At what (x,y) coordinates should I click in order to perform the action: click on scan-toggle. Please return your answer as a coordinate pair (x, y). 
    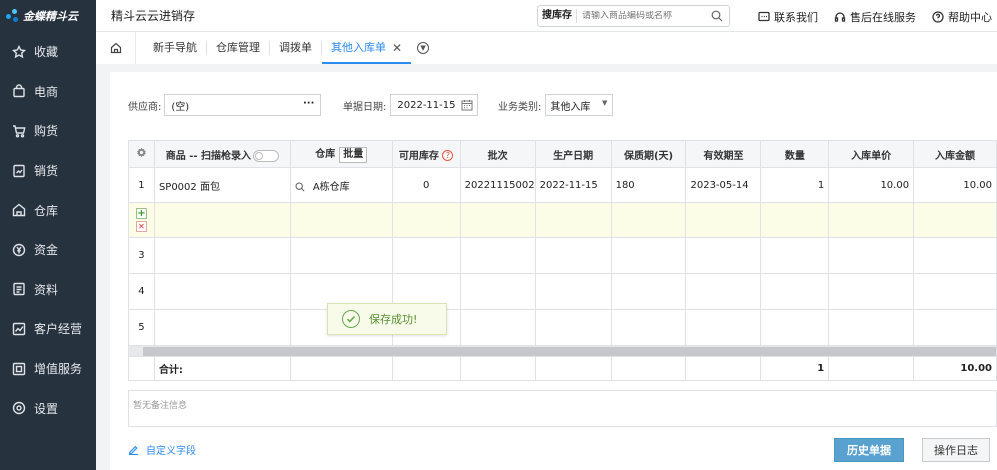
    Looking at the image, I should click on (266, 155).